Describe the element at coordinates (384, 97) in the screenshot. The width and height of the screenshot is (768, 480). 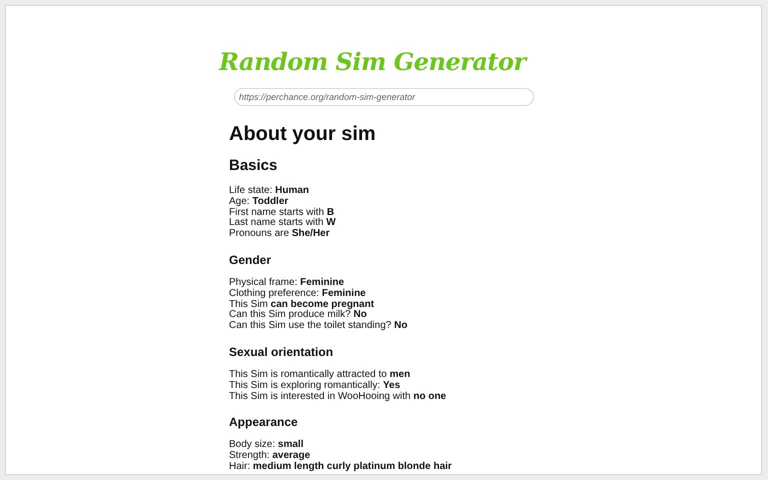
I see `url-field: https://perchance.org/random-sim-generator` at that location.